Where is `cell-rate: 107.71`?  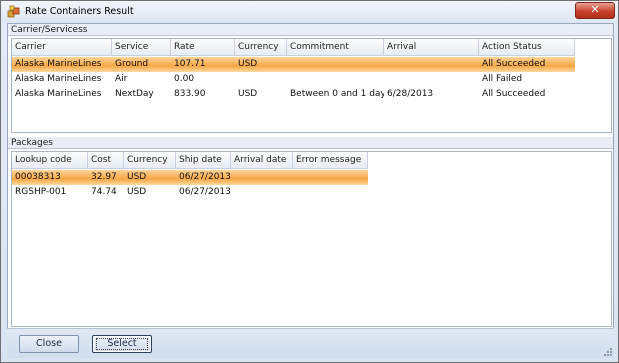 cell-rate: 107.71 is located at coordinates (190, 64).